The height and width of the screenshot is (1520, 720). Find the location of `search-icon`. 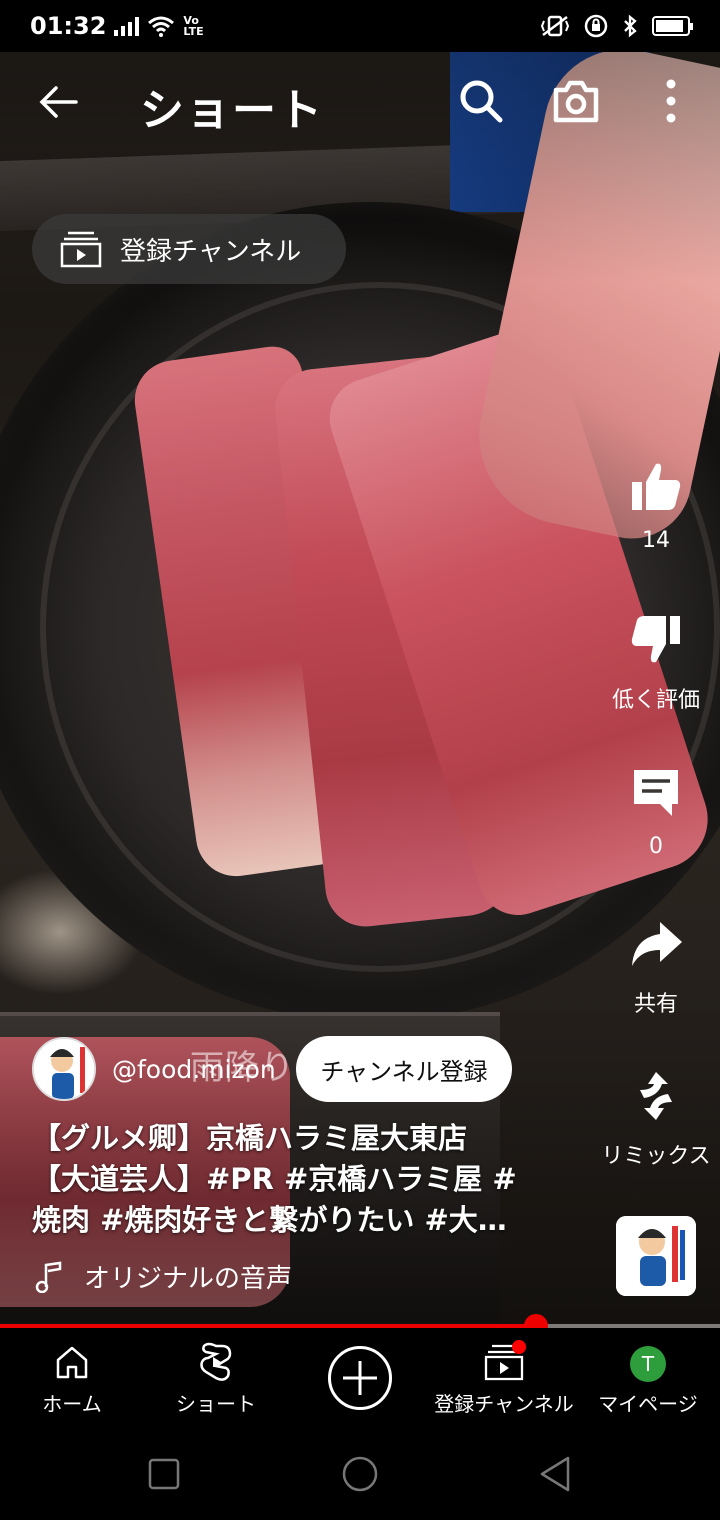

search-icon is located at coordinates (481, 101).